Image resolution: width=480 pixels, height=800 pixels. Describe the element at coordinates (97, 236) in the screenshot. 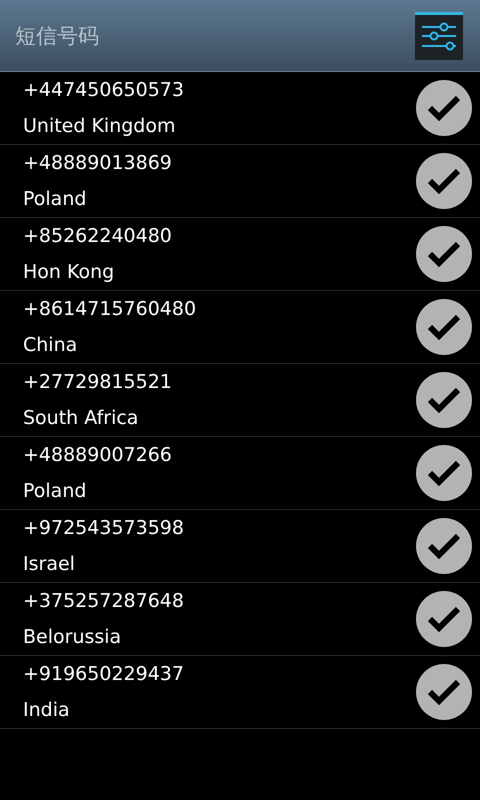

I see `phone-number: +85262240480` at that location.